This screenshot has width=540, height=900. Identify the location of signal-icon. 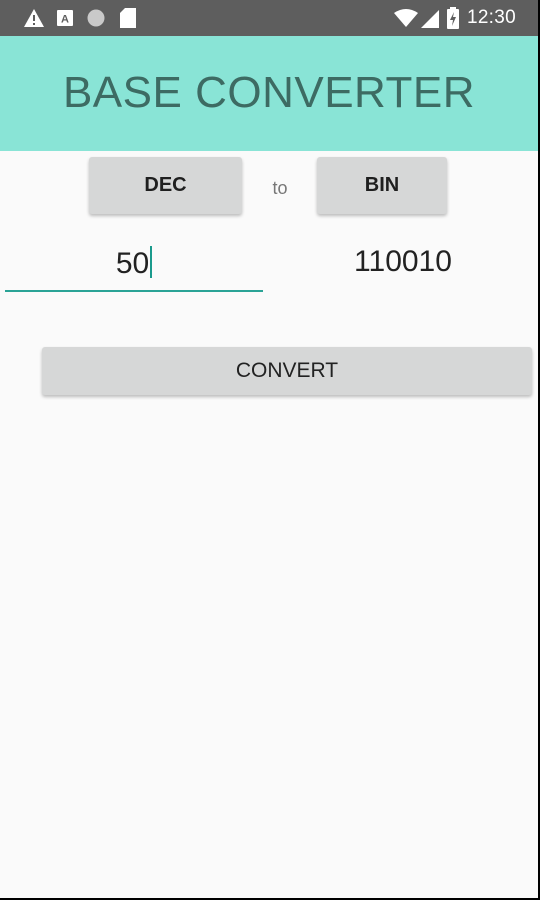
(430, 21).